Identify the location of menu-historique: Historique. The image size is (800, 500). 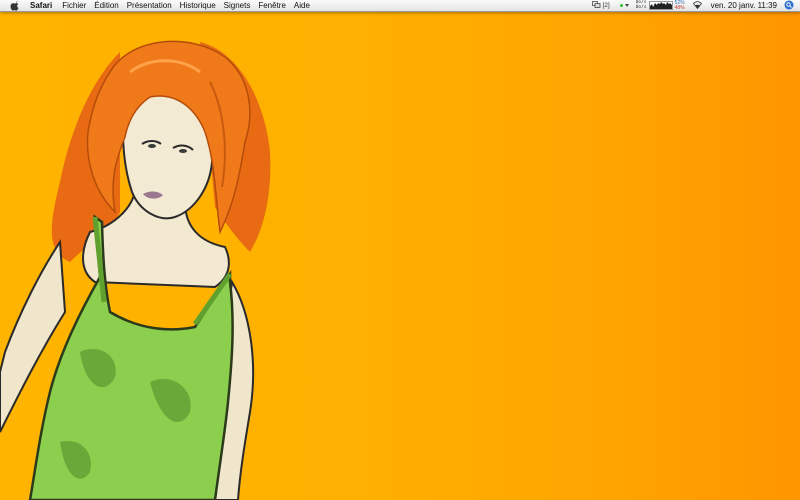
(198, 5).